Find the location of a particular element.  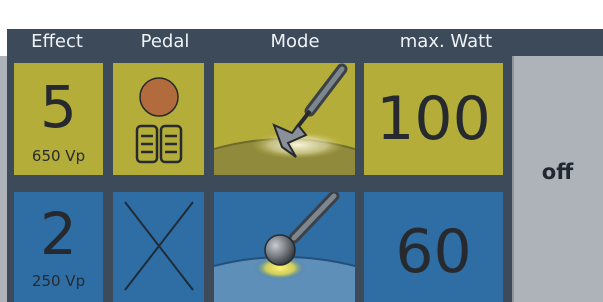

effect-cell-row1: 5 650 Vp is located at coordinates (58, 119).